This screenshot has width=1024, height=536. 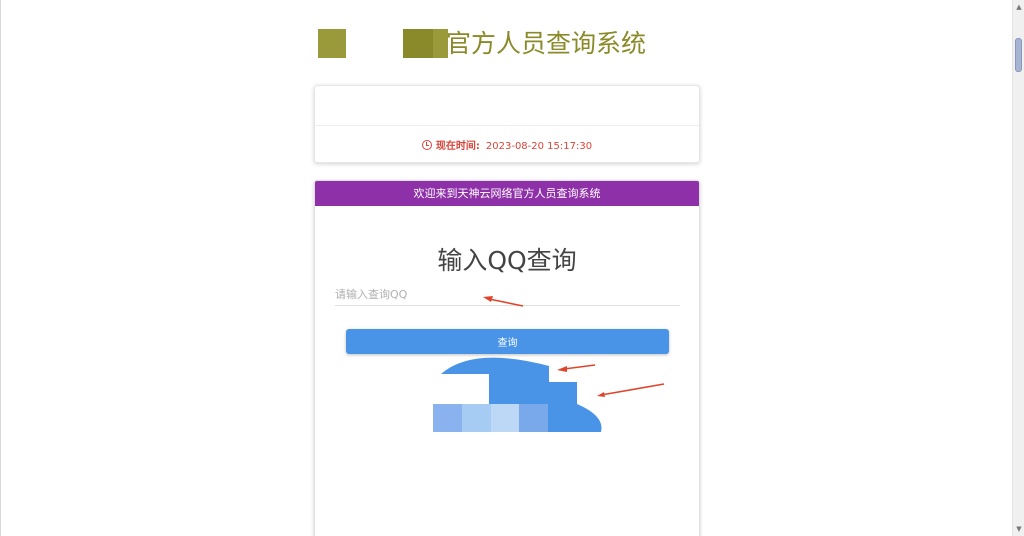 I want to click on panel-heading: 输入QQ查询, so click(x=507, y=260).